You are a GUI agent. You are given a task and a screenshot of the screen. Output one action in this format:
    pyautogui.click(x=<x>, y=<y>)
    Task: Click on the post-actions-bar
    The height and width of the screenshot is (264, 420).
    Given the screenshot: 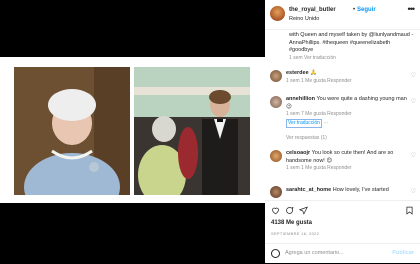 What is the action you would take?
    pyautogui.click(x=342, y=209)
    